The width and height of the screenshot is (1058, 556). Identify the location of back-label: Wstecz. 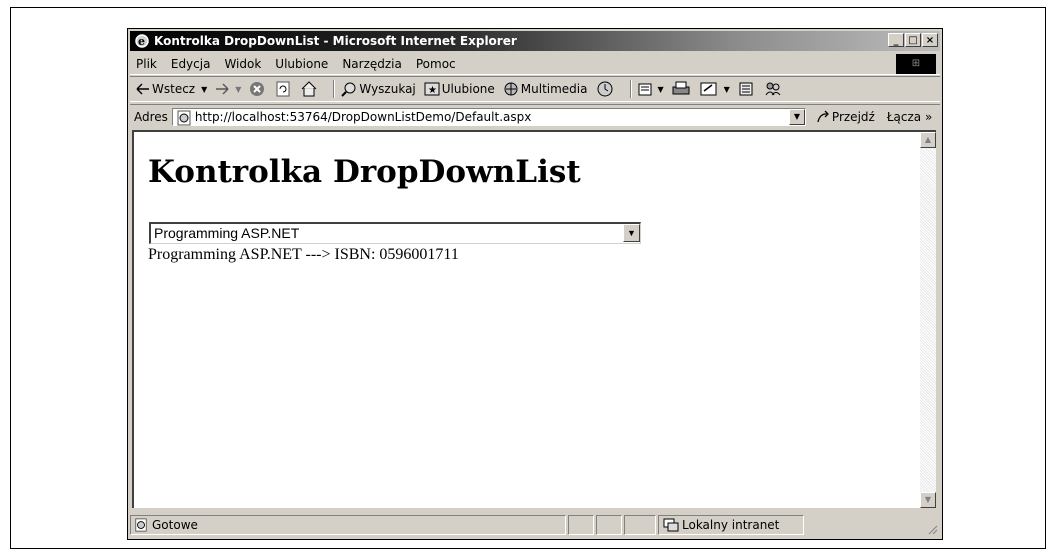
(174, 89).